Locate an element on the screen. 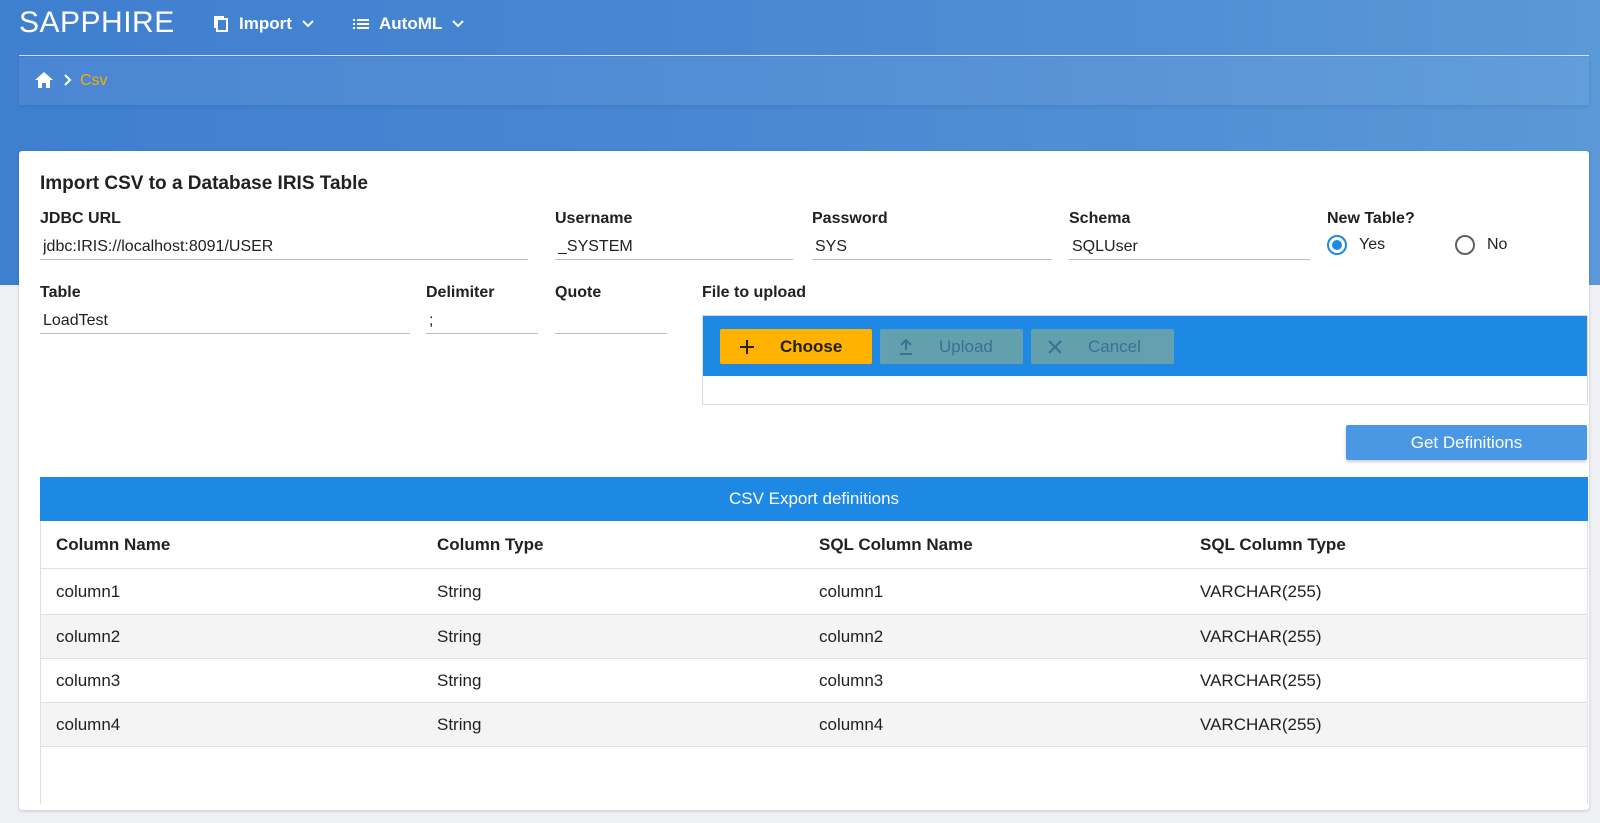 This screenshot has height=823, width=1600. app-brand: SAPPHIRE is located at coordinates (97, 23).